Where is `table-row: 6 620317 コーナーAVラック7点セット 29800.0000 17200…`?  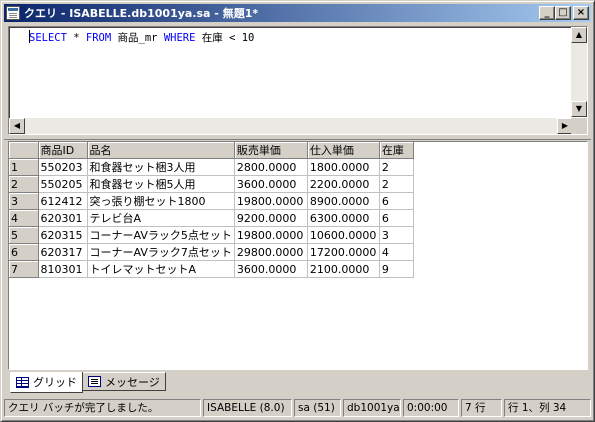 table-row: 6 620317 コーナーAVラック7点セット 29800.0000 17200… is located at coordinates (211, 252).